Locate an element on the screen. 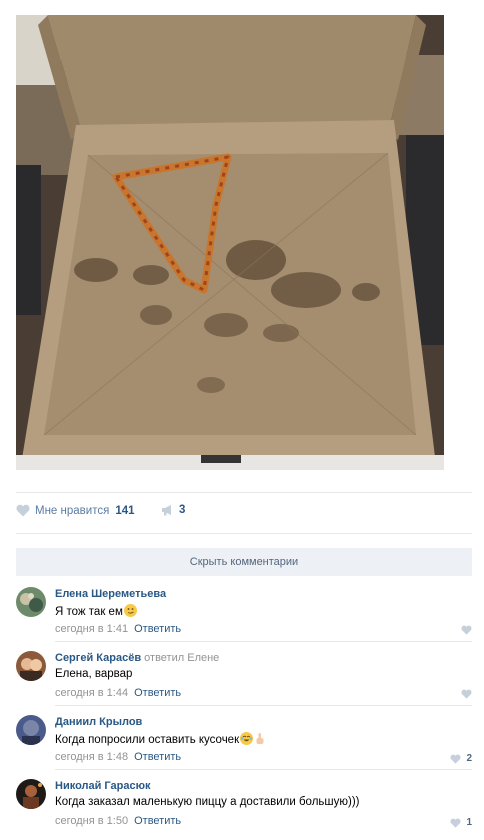  comment-text-content: Я тож так ем is located at coordinates (89, 612).